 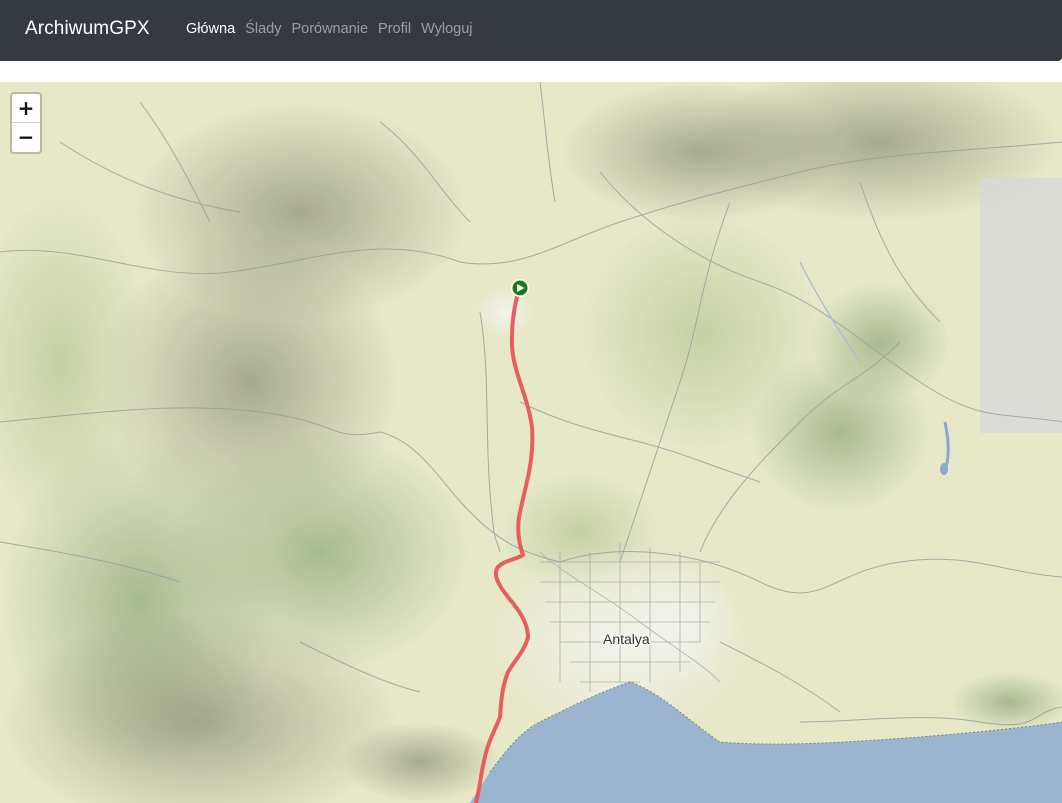 I want to click on zoom-control: + −, so click(x=26, y=123).